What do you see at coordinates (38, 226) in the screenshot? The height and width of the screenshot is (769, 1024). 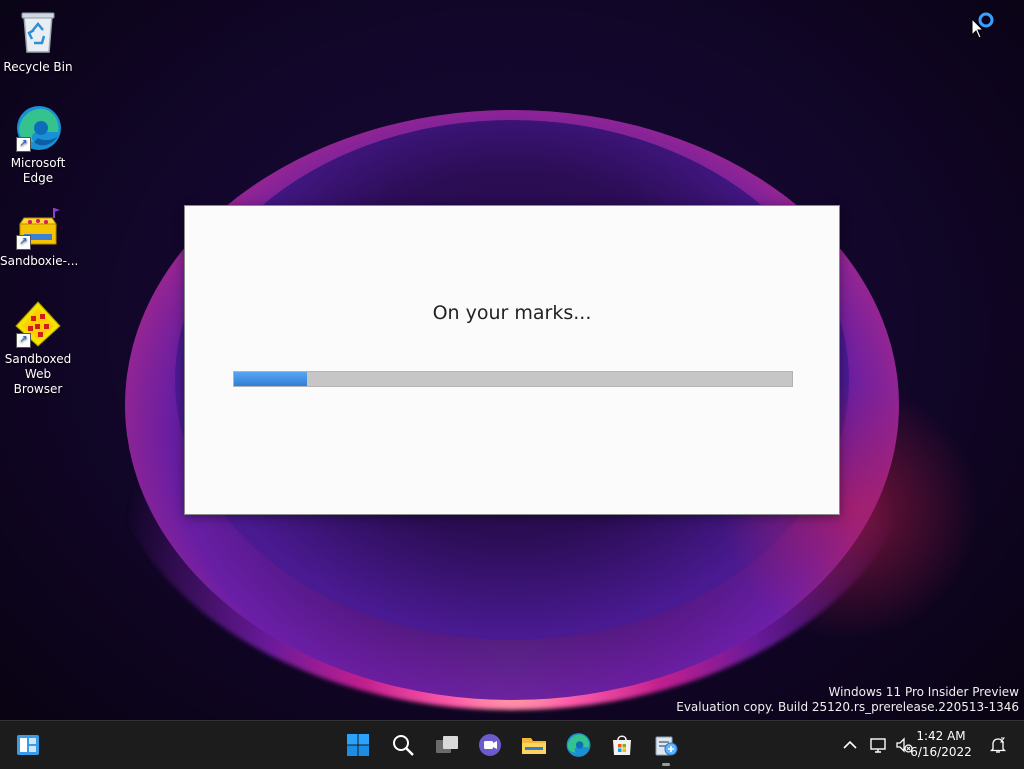 I see `sandboxie-icon: ↗` at bounding box center [38, 226].